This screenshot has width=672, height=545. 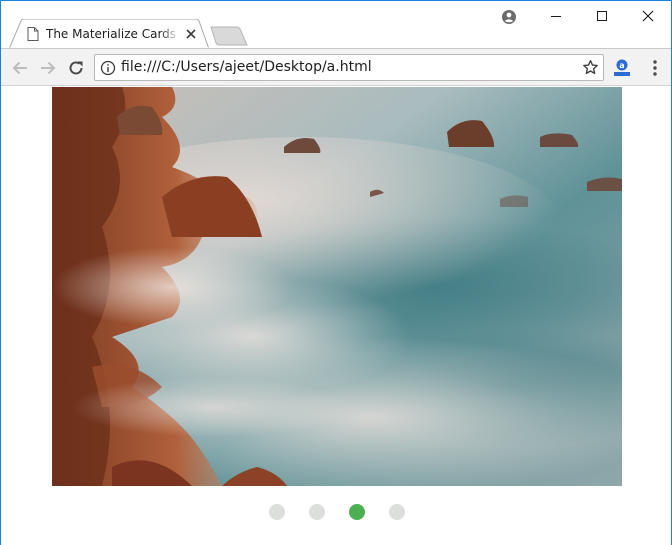 I want to click on forward-button, so click(x=48, y=68).